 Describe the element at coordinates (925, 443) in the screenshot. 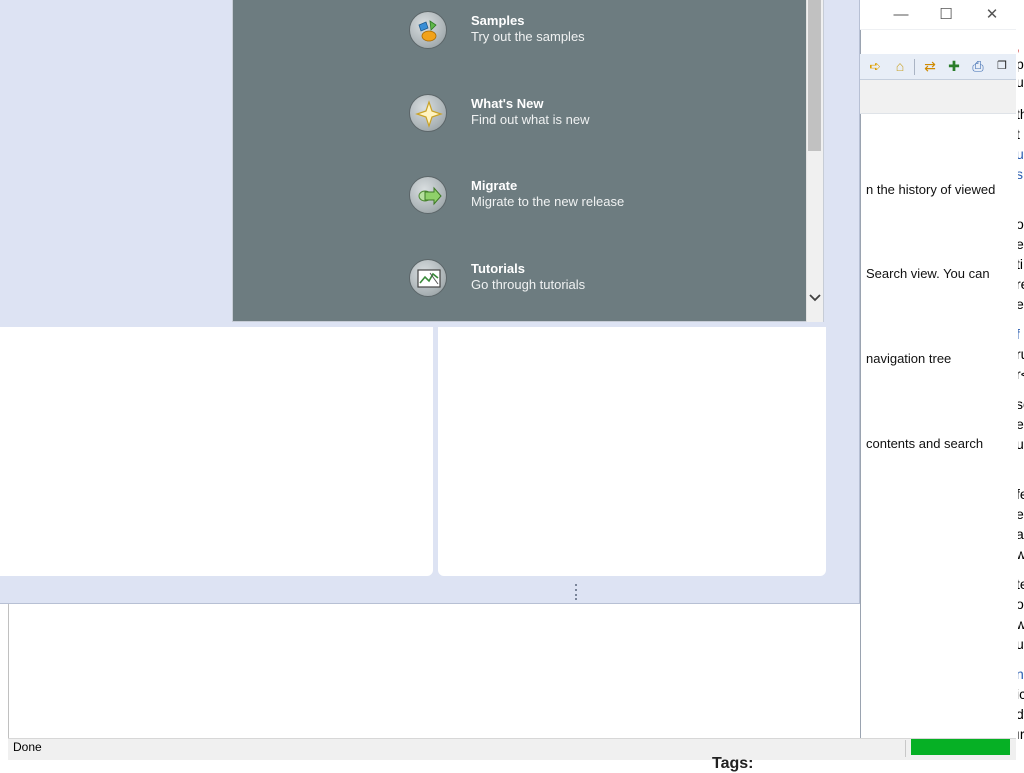

I see `help-text-line: contents and search` at that location.